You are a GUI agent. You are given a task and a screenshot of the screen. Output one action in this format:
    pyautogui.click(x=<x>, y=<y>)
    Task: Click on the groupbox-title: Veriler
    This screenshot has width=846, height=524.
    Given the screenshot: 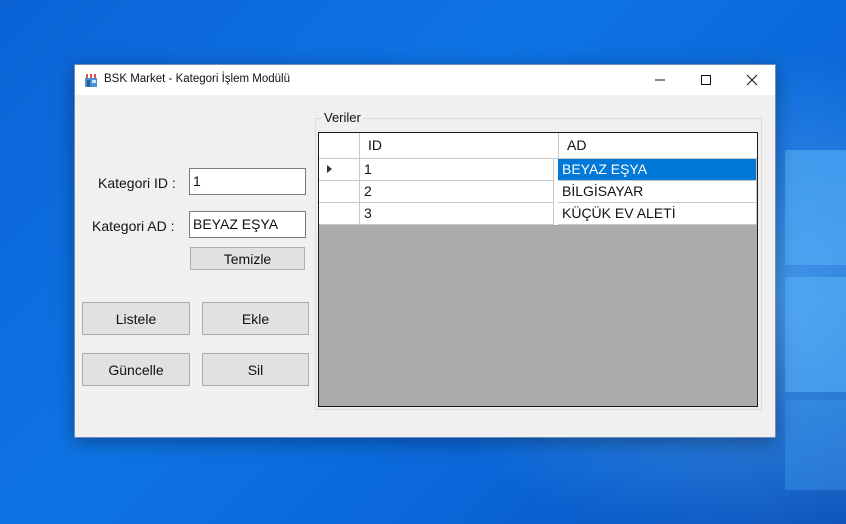 What is the action you would take?
    pyautogui.click(x=342, y=117)
    